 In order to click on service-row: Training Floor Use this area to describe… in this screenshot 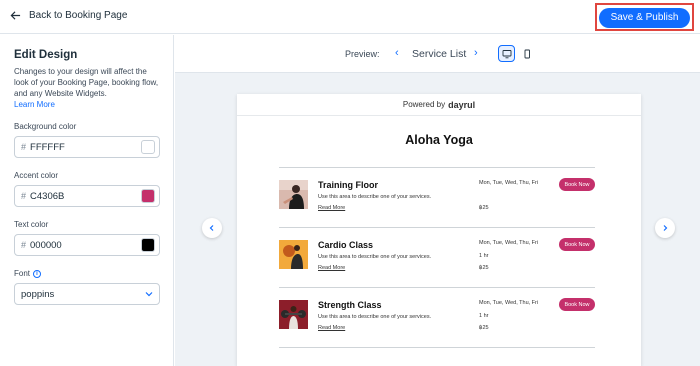, I will do `click(437, 197)`.